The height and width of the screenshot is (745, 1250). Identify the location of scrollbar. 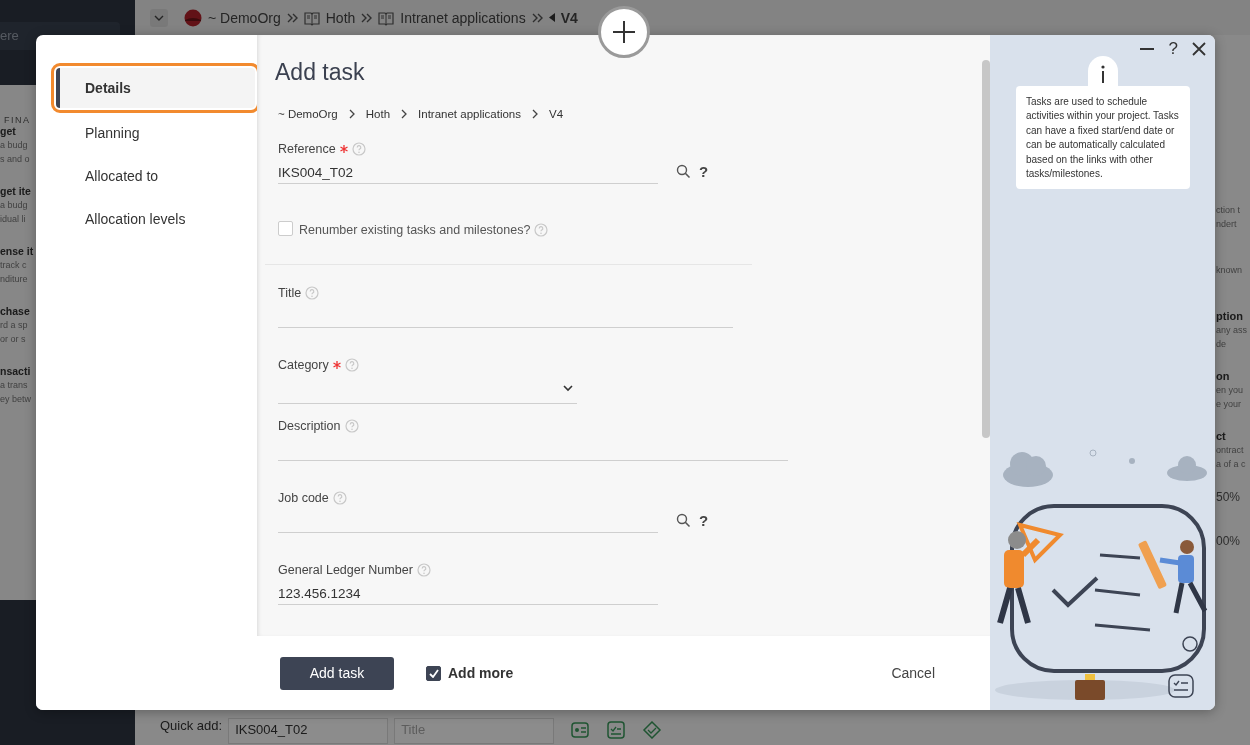
(986, 249).